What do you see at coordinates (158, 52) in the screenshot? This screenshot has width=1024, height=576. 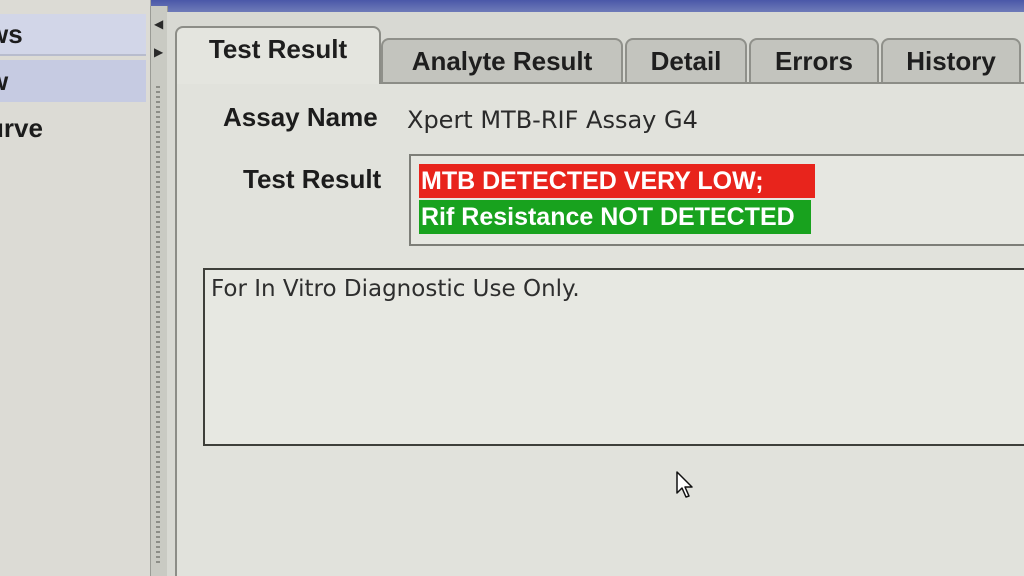 I see `triangle-right-icon: ▶` at bounding box center [158, 52].